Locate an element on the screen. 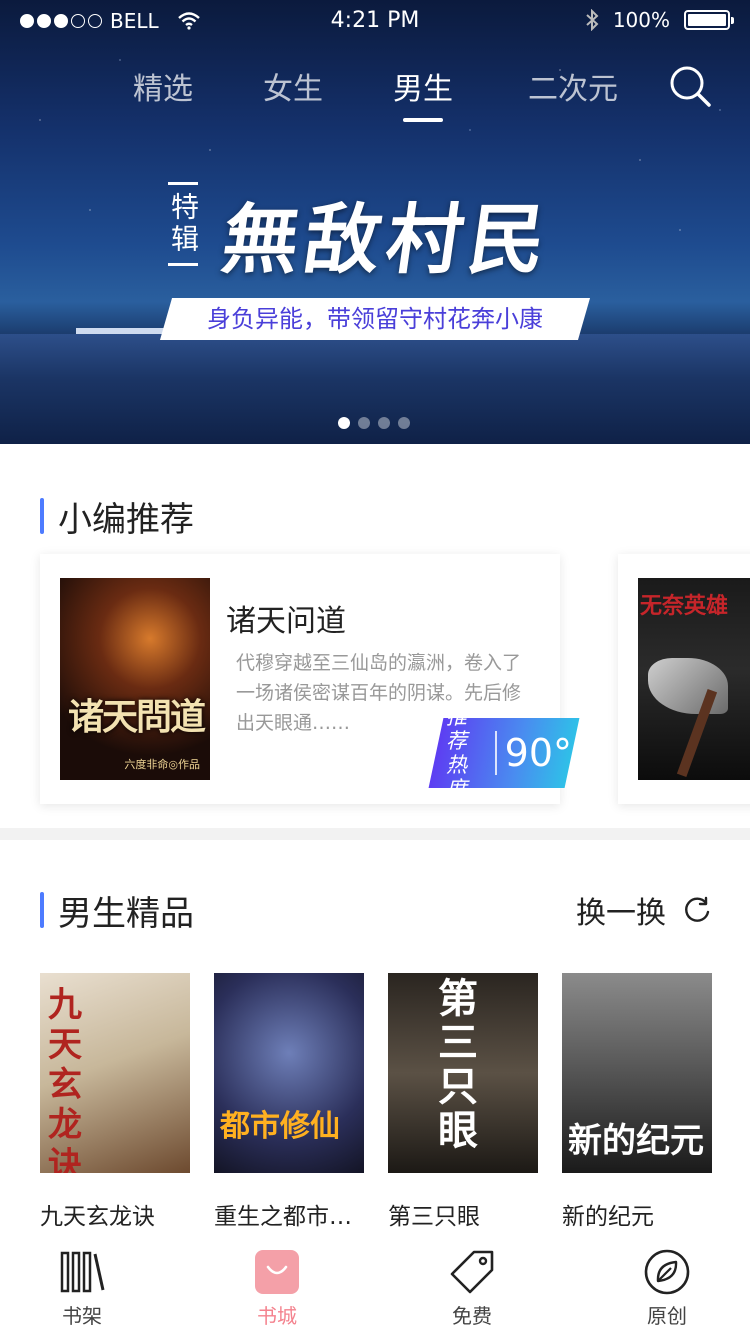 Image resolution: width=750 pixels, height=1334 pixels. battery-icon is located at coordinates (709, 20).